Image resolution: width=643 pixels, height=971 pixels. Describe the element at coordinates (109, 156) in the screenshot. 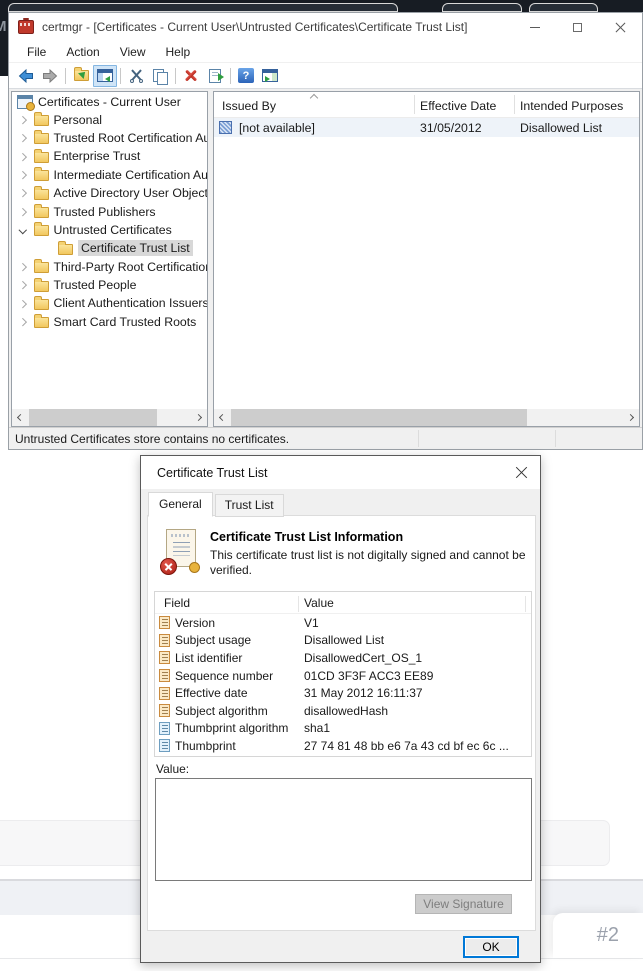

I see `tree-item-enterprise-trust: Enterprise Trust` at that location.